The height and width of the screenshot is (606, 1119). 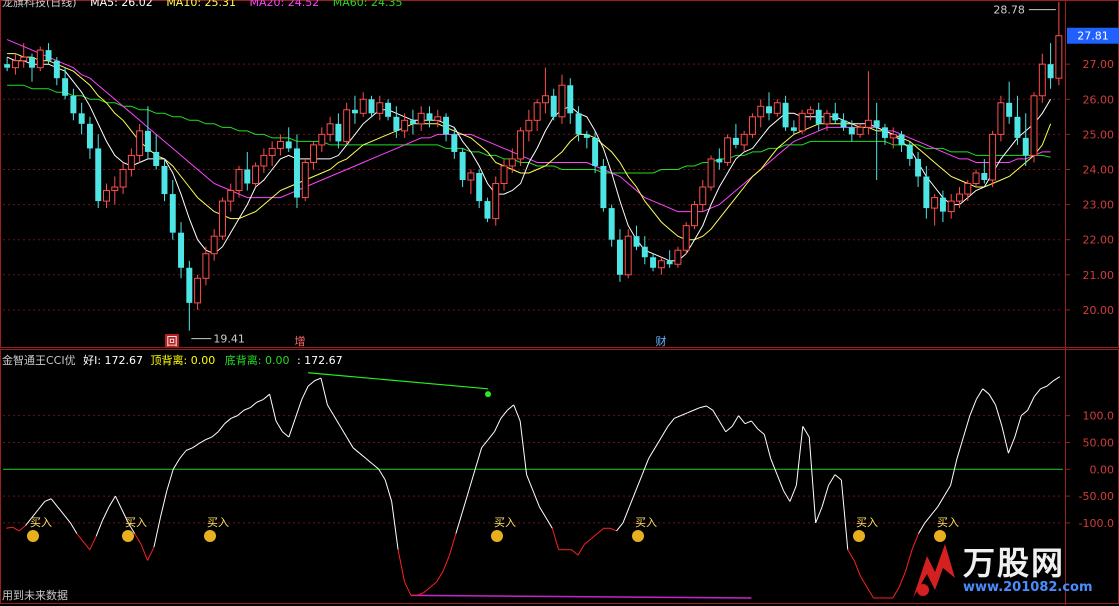 What do you see at coordinates (1009, 10) in the screenshot?
I see `high-annotation-label: 28.78` at bounding box center [1009, 10].